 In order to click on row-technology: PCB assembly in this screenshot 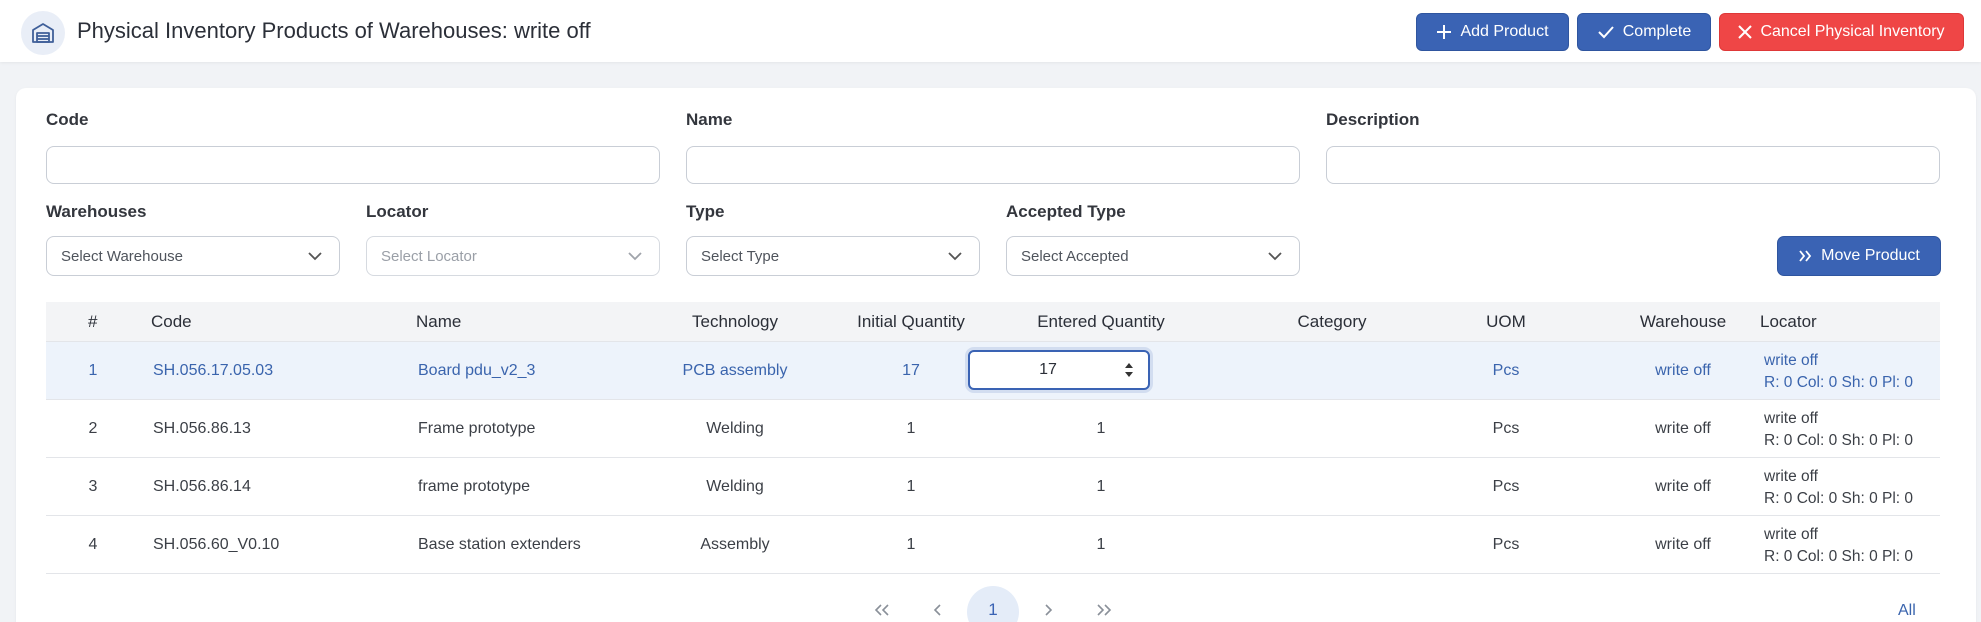, I will do `click(735, 370)`.